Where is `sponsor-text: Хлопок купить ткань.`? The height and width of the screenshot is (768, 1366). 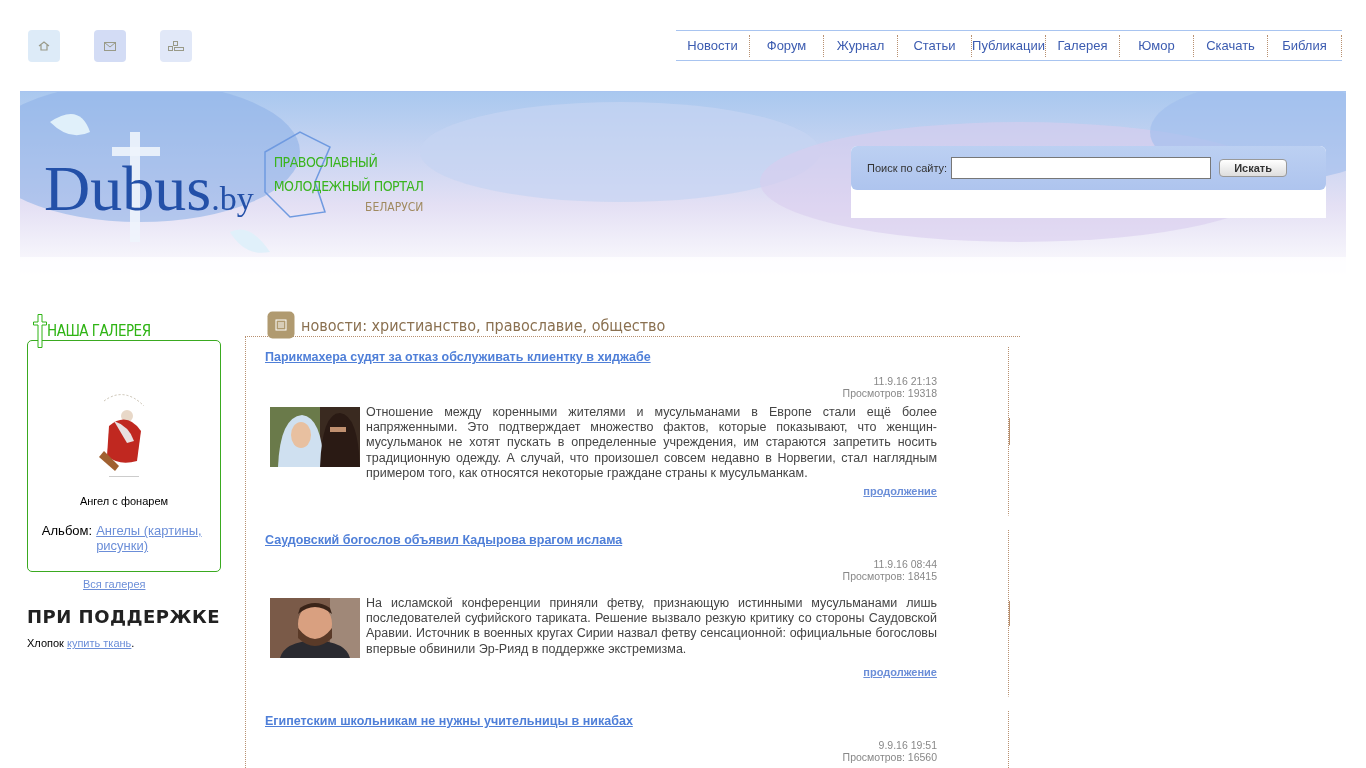
sponsor-text: Хлопок купить ткань. is located at coordinates (81, 643).